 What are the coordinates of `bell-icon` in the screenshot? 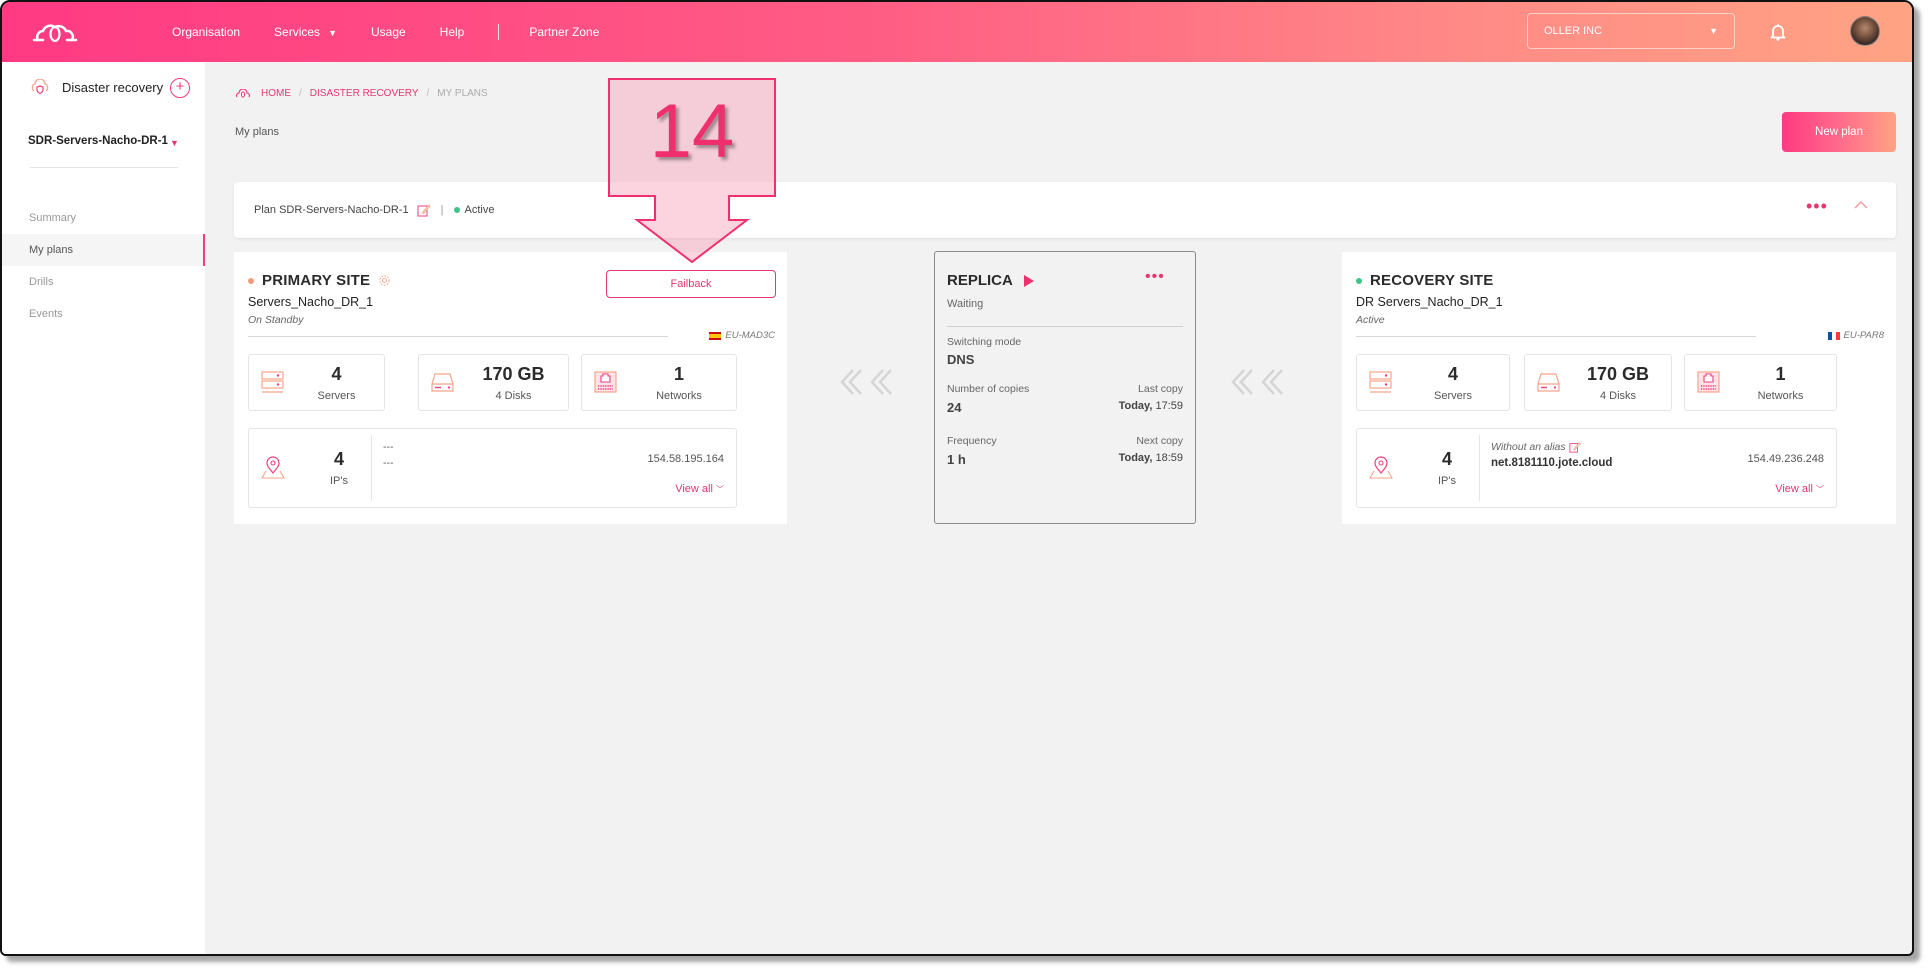 It's located at (1778, 32).